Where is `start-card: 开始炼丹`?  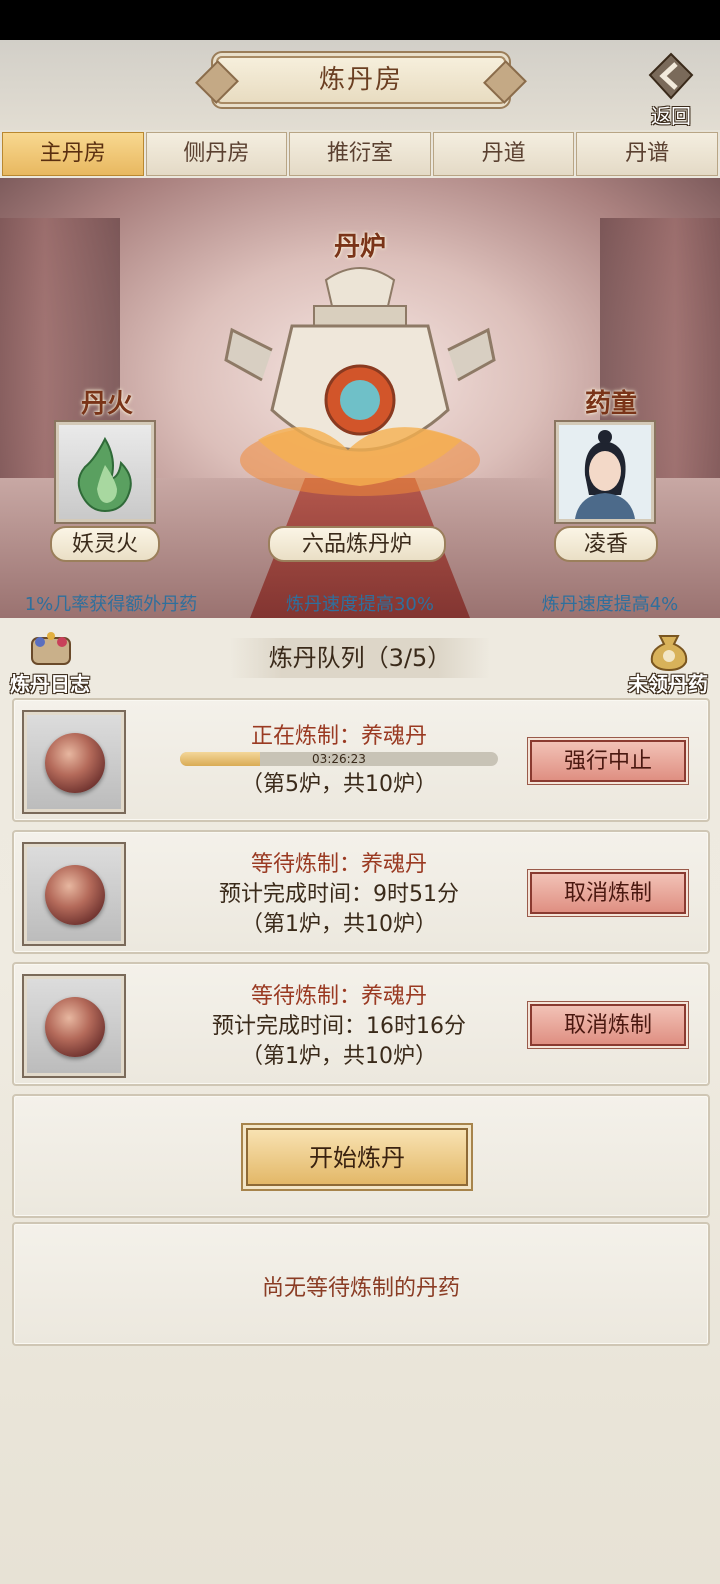
start-card: 开始炼丹 is located at coordinates (361, 1156).